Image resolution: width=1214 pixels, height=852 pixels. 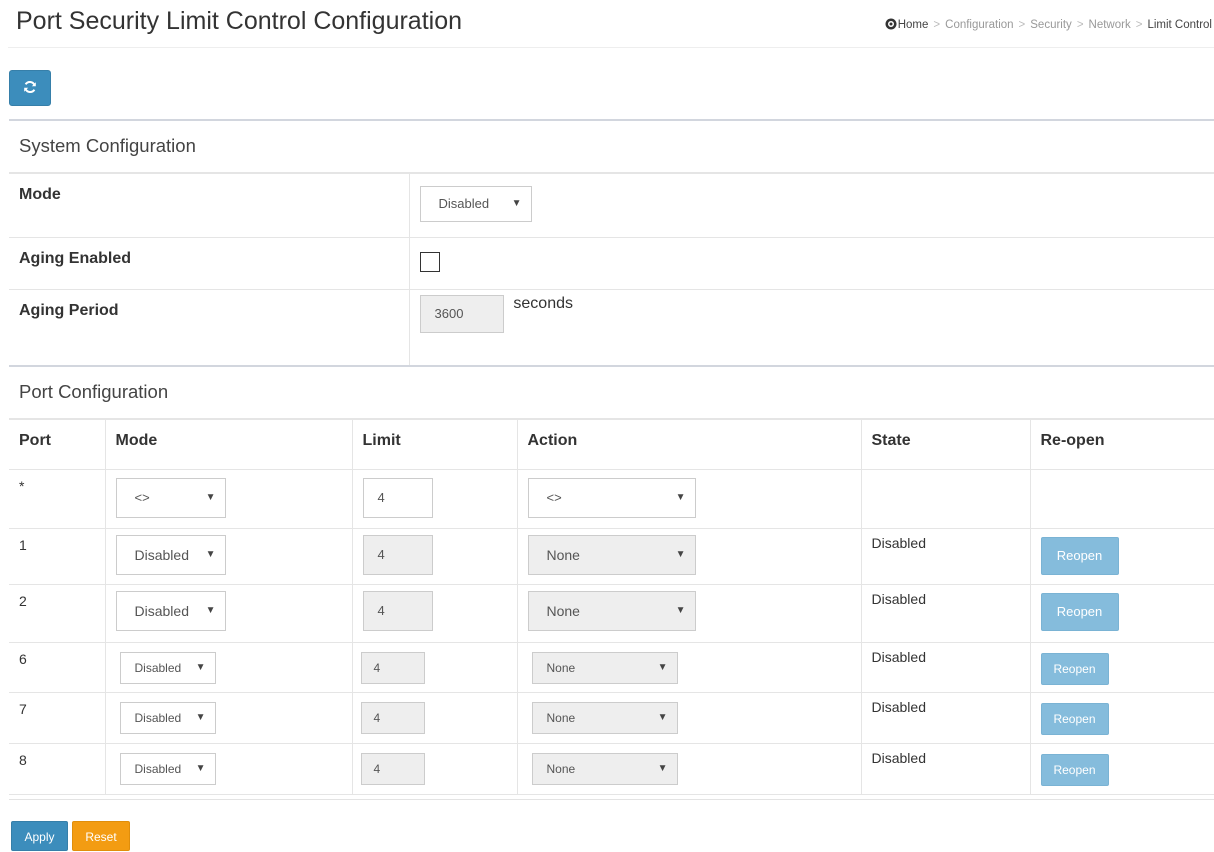 I want to click on aging-enabled-checkbox, so click(x=429, y=262).